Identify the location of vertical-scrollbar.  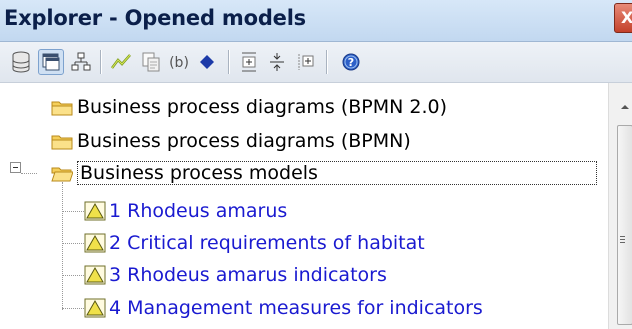
(620, 206).